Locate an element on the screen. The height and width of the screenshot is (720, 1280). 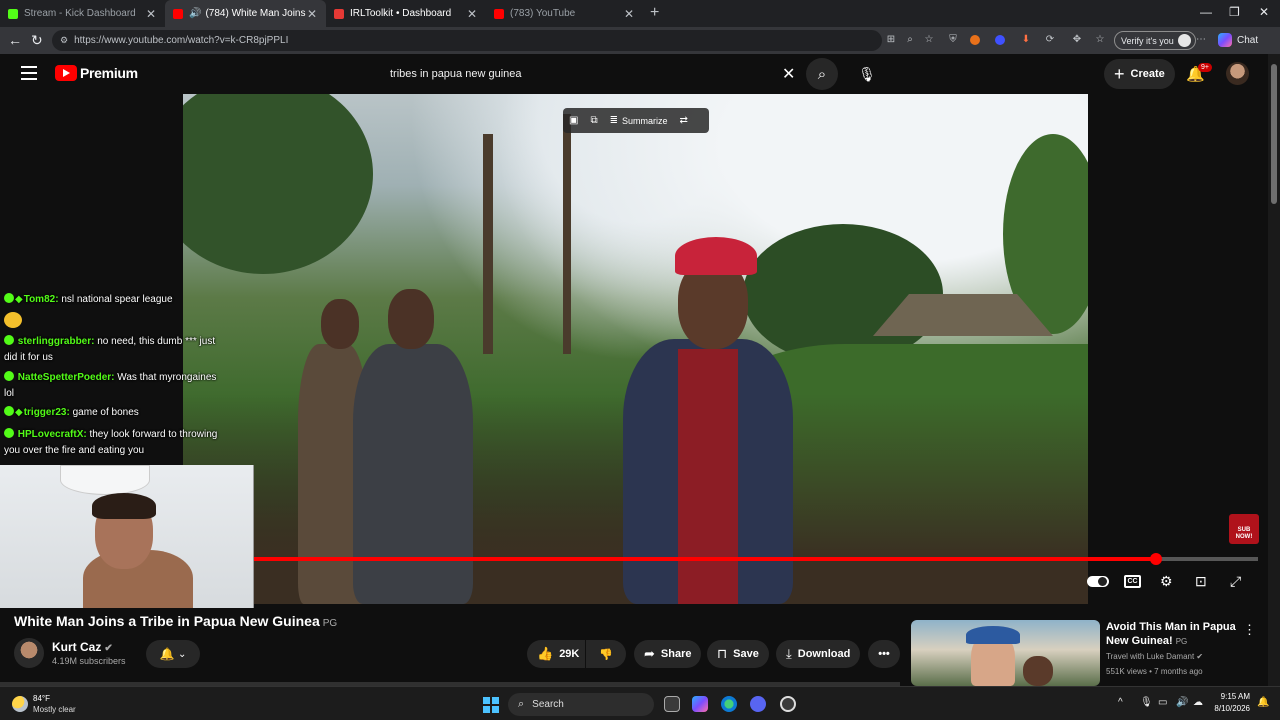
progress-bar is located at coordinates (756, 559).